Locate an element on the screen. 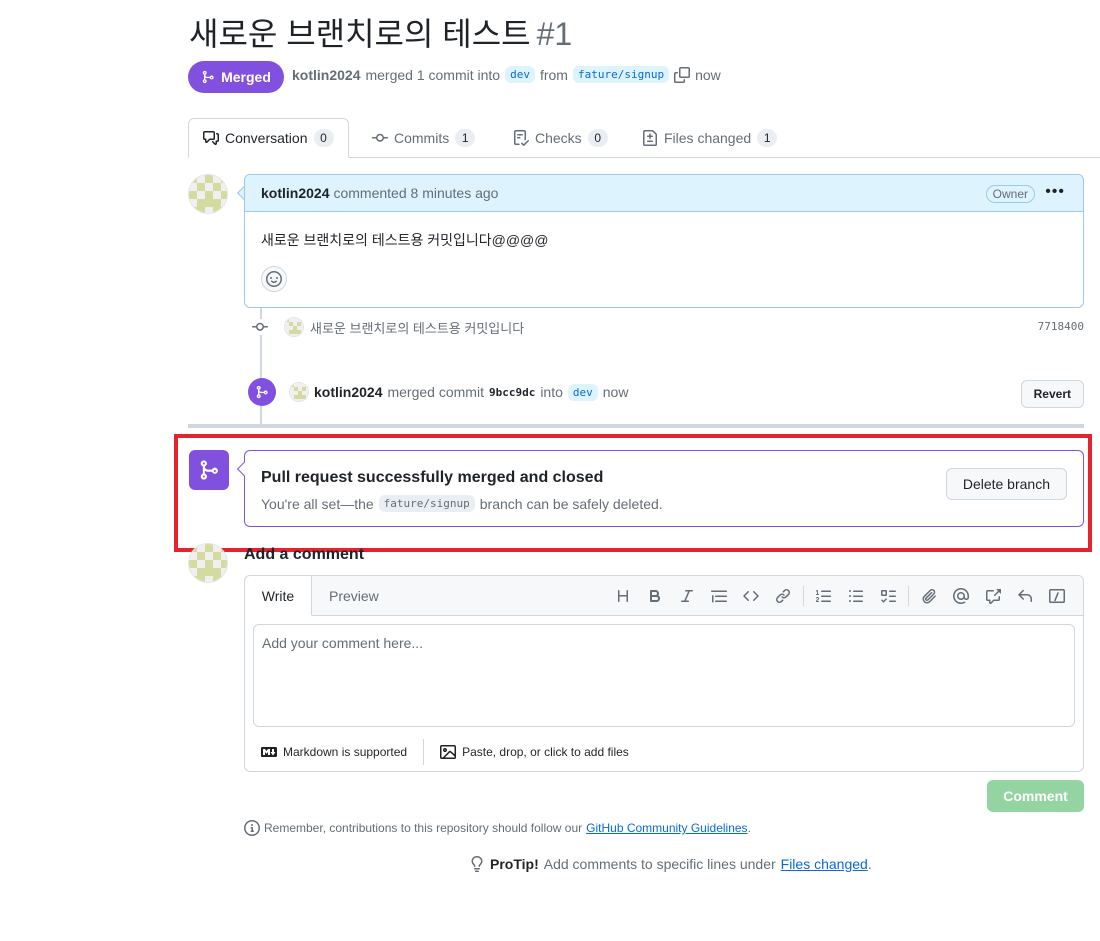 The height and width of the screenshot is (941, 1100). merge-event-time: now is located at coordinates (616, 392).